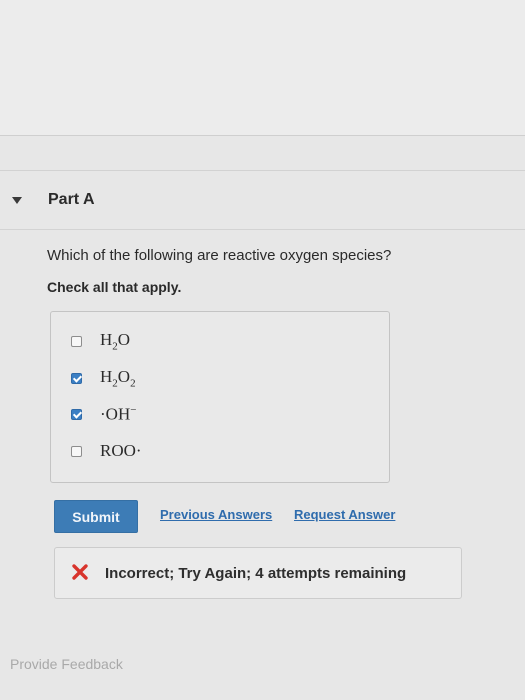  I want to click on choice-label: ROO·, so click(121, 450).